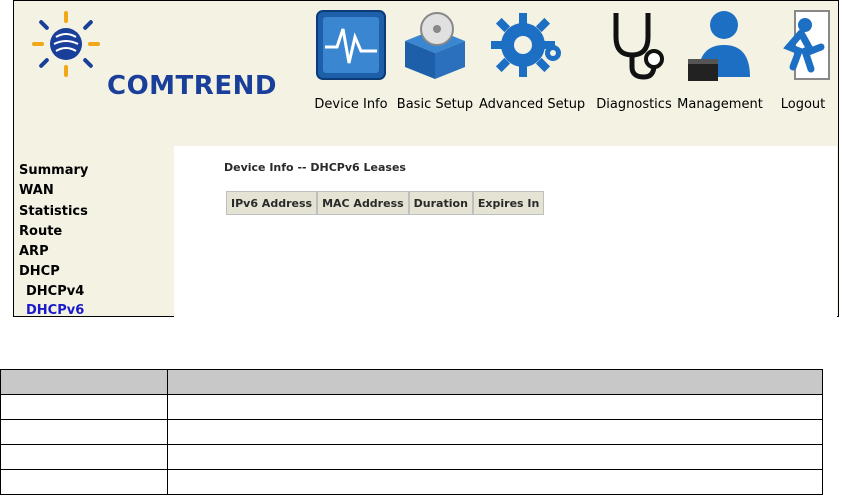 This screenshot has height=499, width=842. Describe the element at coordinates (638, 46) in the screenshot. I see `stethoscope-icon` at that location.